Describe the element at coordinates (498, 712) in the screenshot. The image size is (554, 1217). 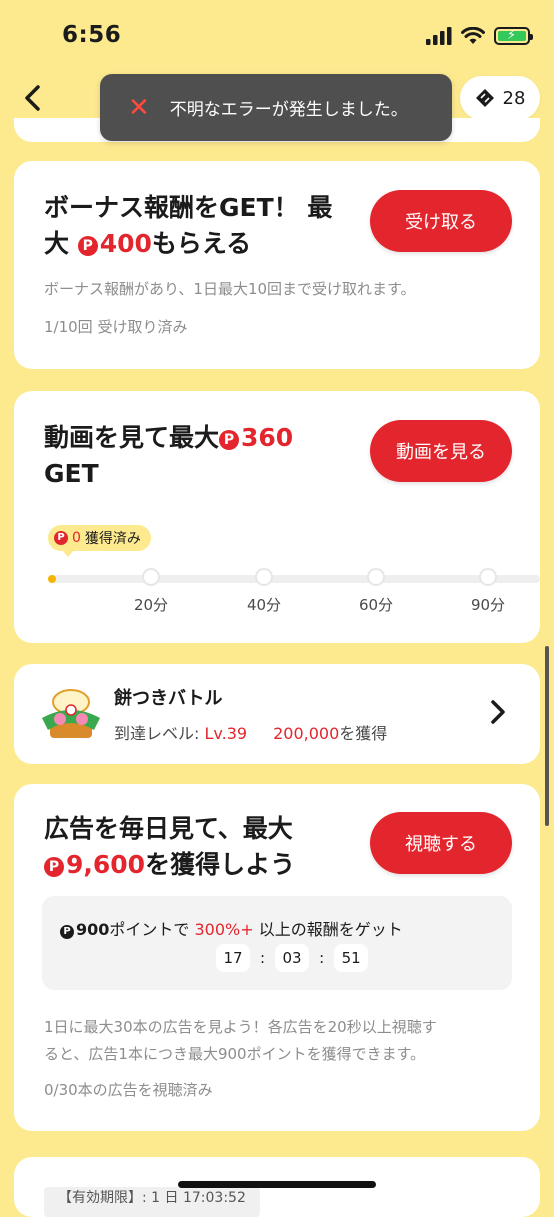
I see `chevron-right-icon` at that location.